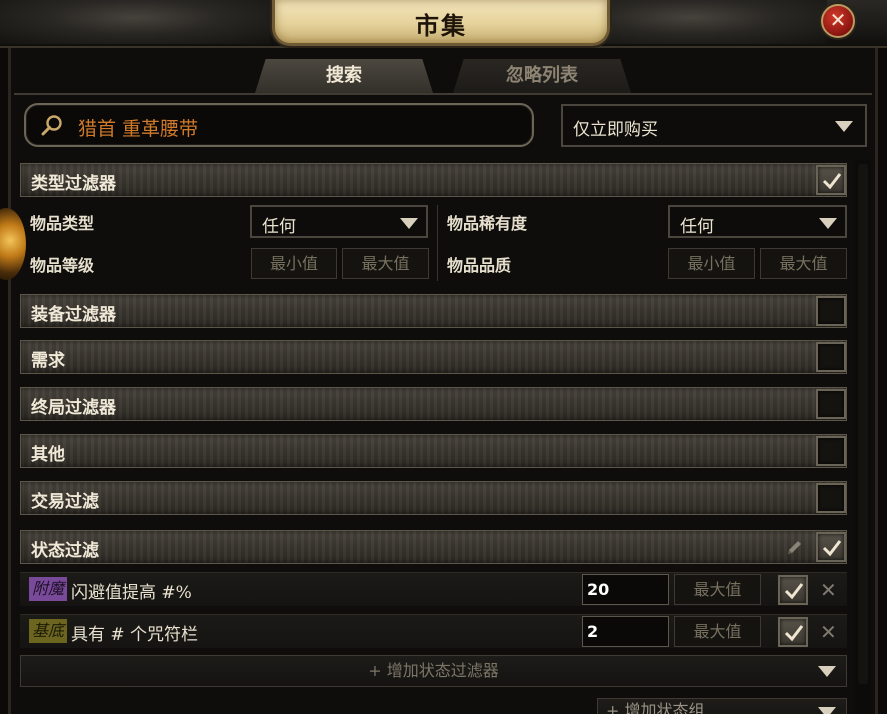 This screenshot has height=714, width=887. What do you see at coordinates (73, 315) in the screenshot?
I see `equipment-filter-label: 装备过滤器` at bounding box center [73, 315].